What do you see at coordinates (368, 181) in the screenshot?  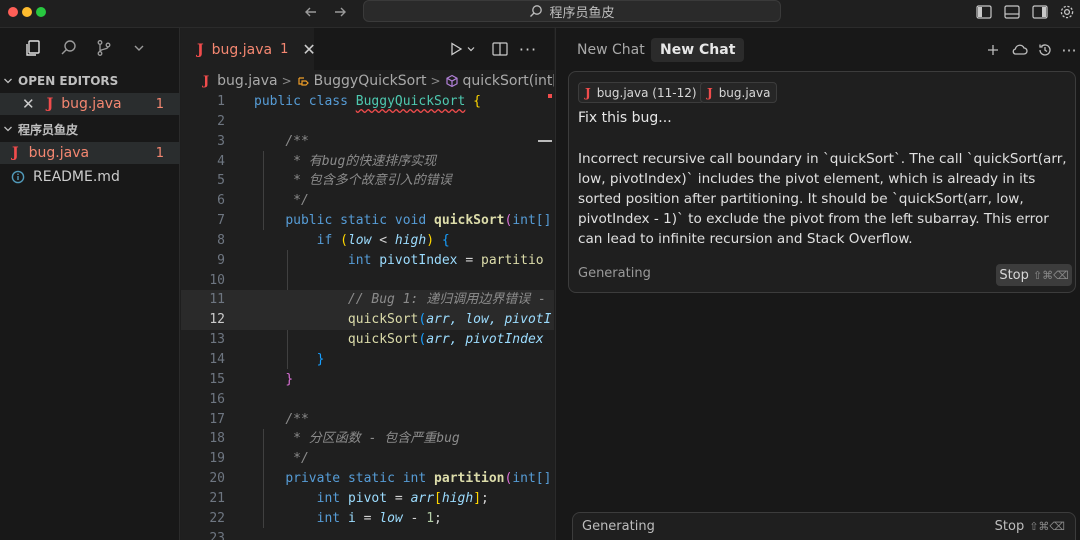 I see `code-token: * 包含多个故意引入的错误` at bounding box center [368, 181].